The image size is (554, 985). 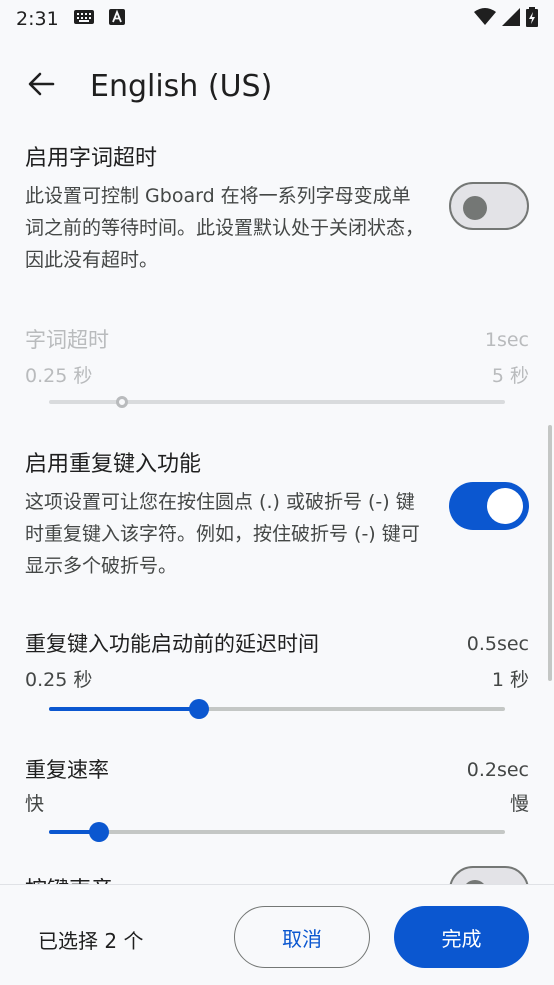 What do you see at coordinates (172, 644) in the screenshot?
I see `slider-label: 重复键入功能启动前的延迟时间` at bounding box center [172, 644].